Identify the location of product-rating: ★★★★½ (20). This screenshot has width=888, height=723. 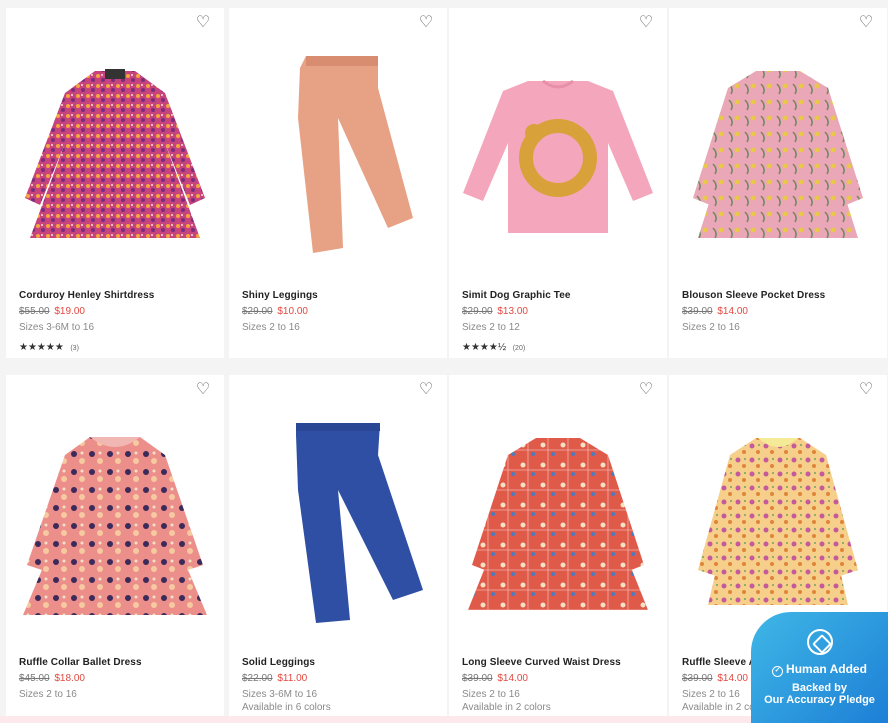
(493, 347).